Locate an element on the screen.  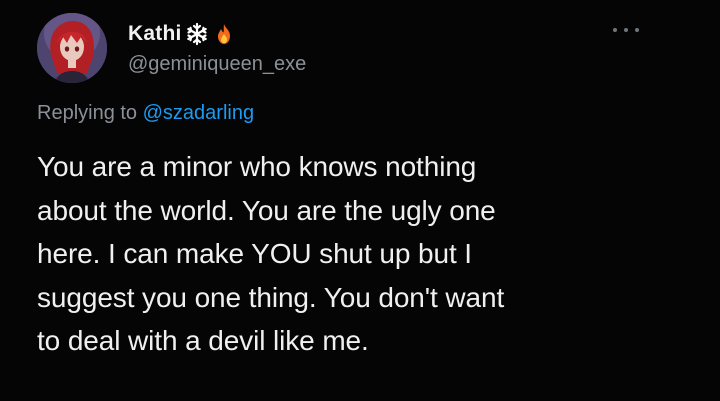
tweet-text-line: to deal with a devil like me. is located at coordinates (203, 340).